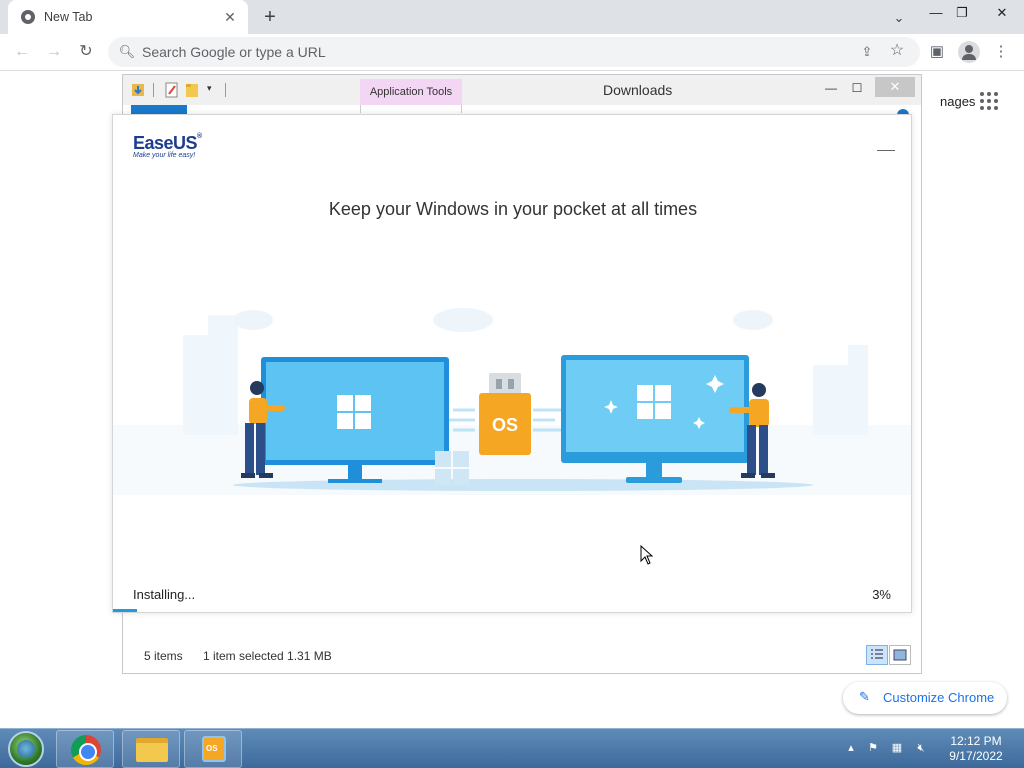  Describe the element at coordinates (355, 420) in the screenshot. I see `left-monitor` at that location.